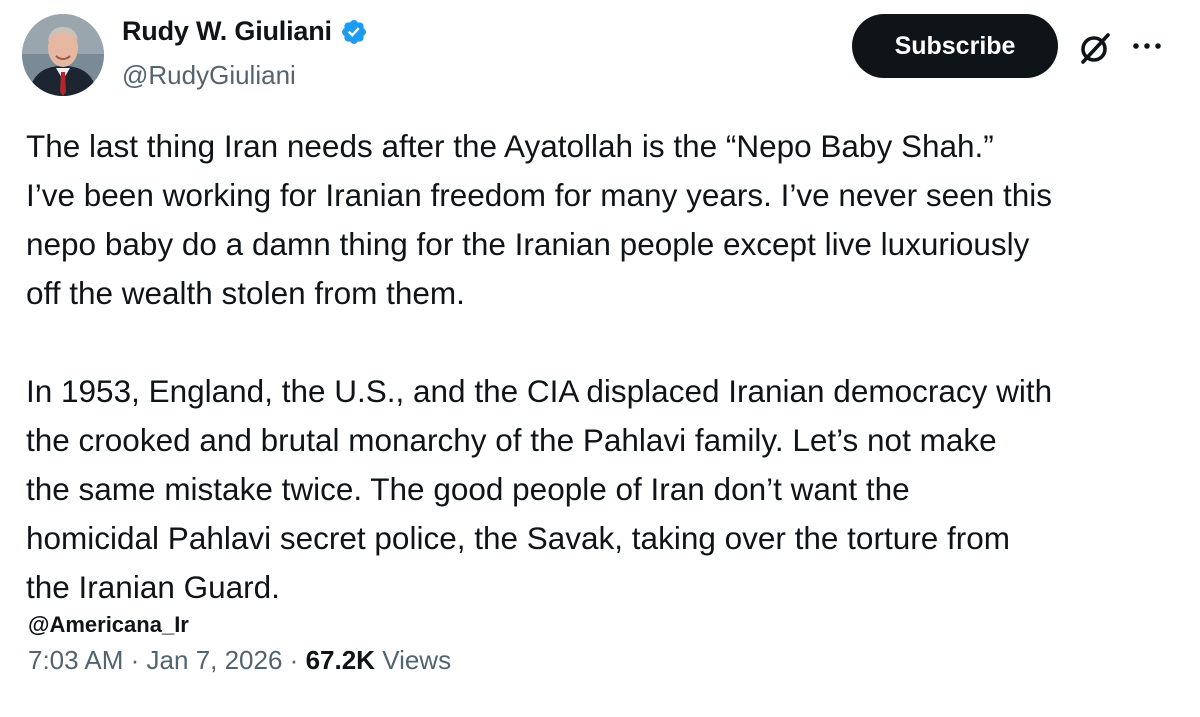 Image resolution: width=1200 pixels, height=717 pixels. I want to click on views-count: 67.2K, so click(340, 660).